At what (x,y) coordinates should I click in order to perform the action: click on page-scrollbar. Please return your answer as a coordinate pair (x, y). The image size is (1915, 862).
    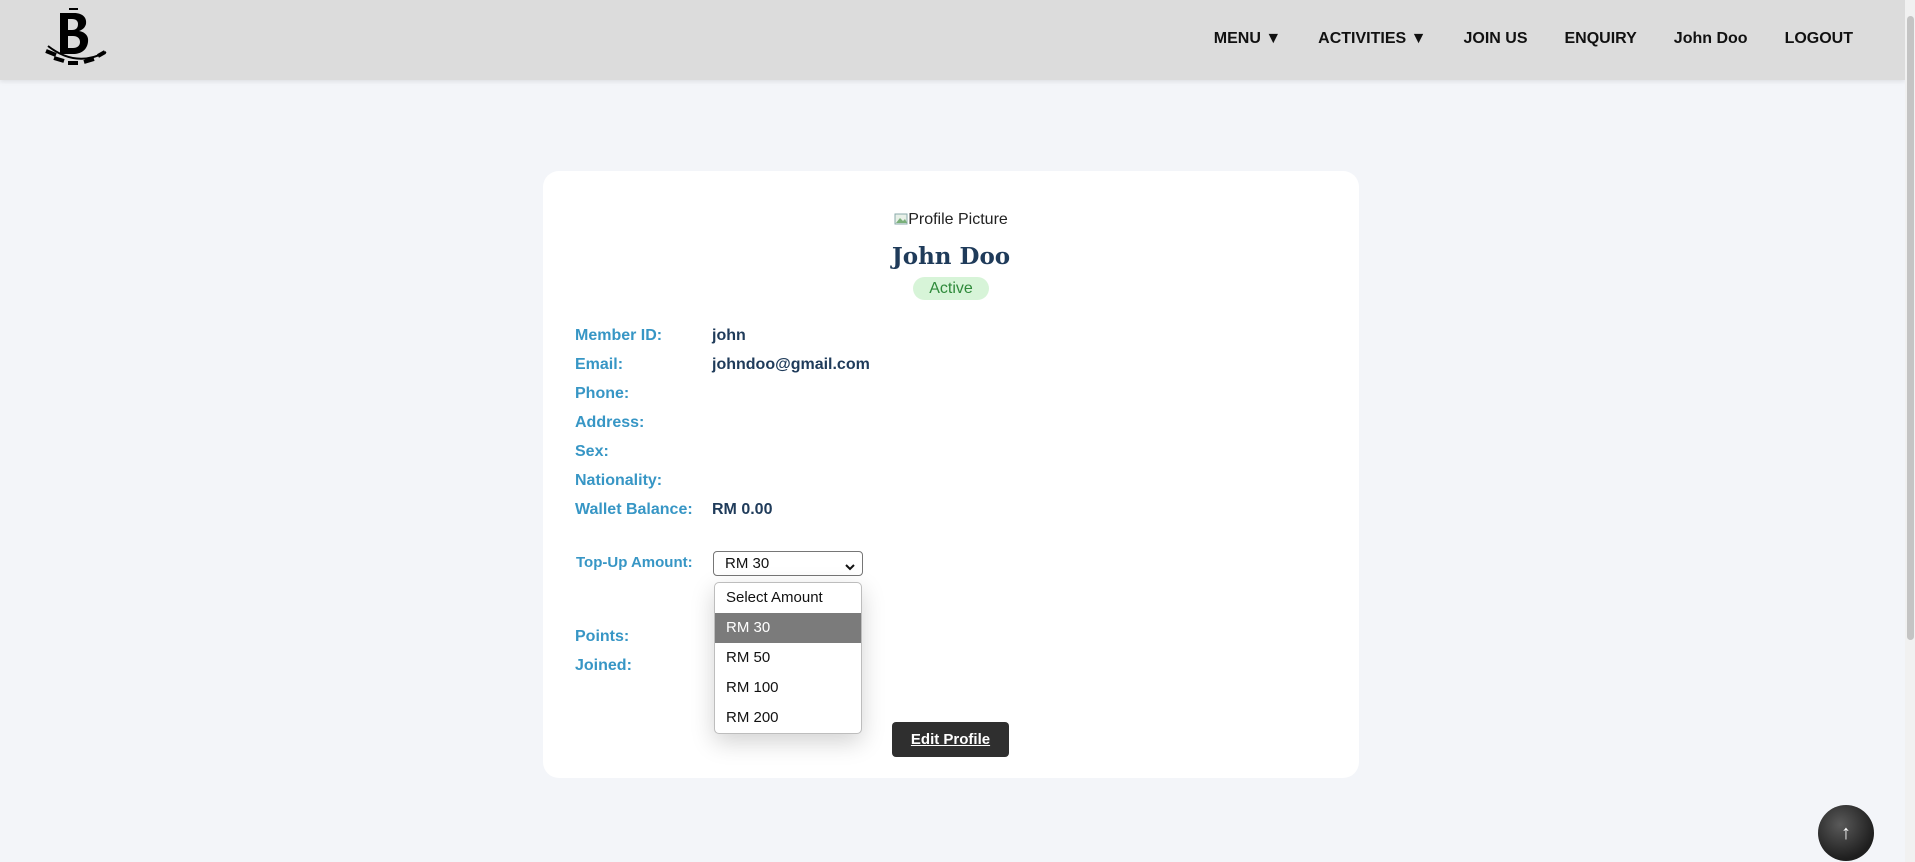
    Looking at the image, I should click on (1910, 431).